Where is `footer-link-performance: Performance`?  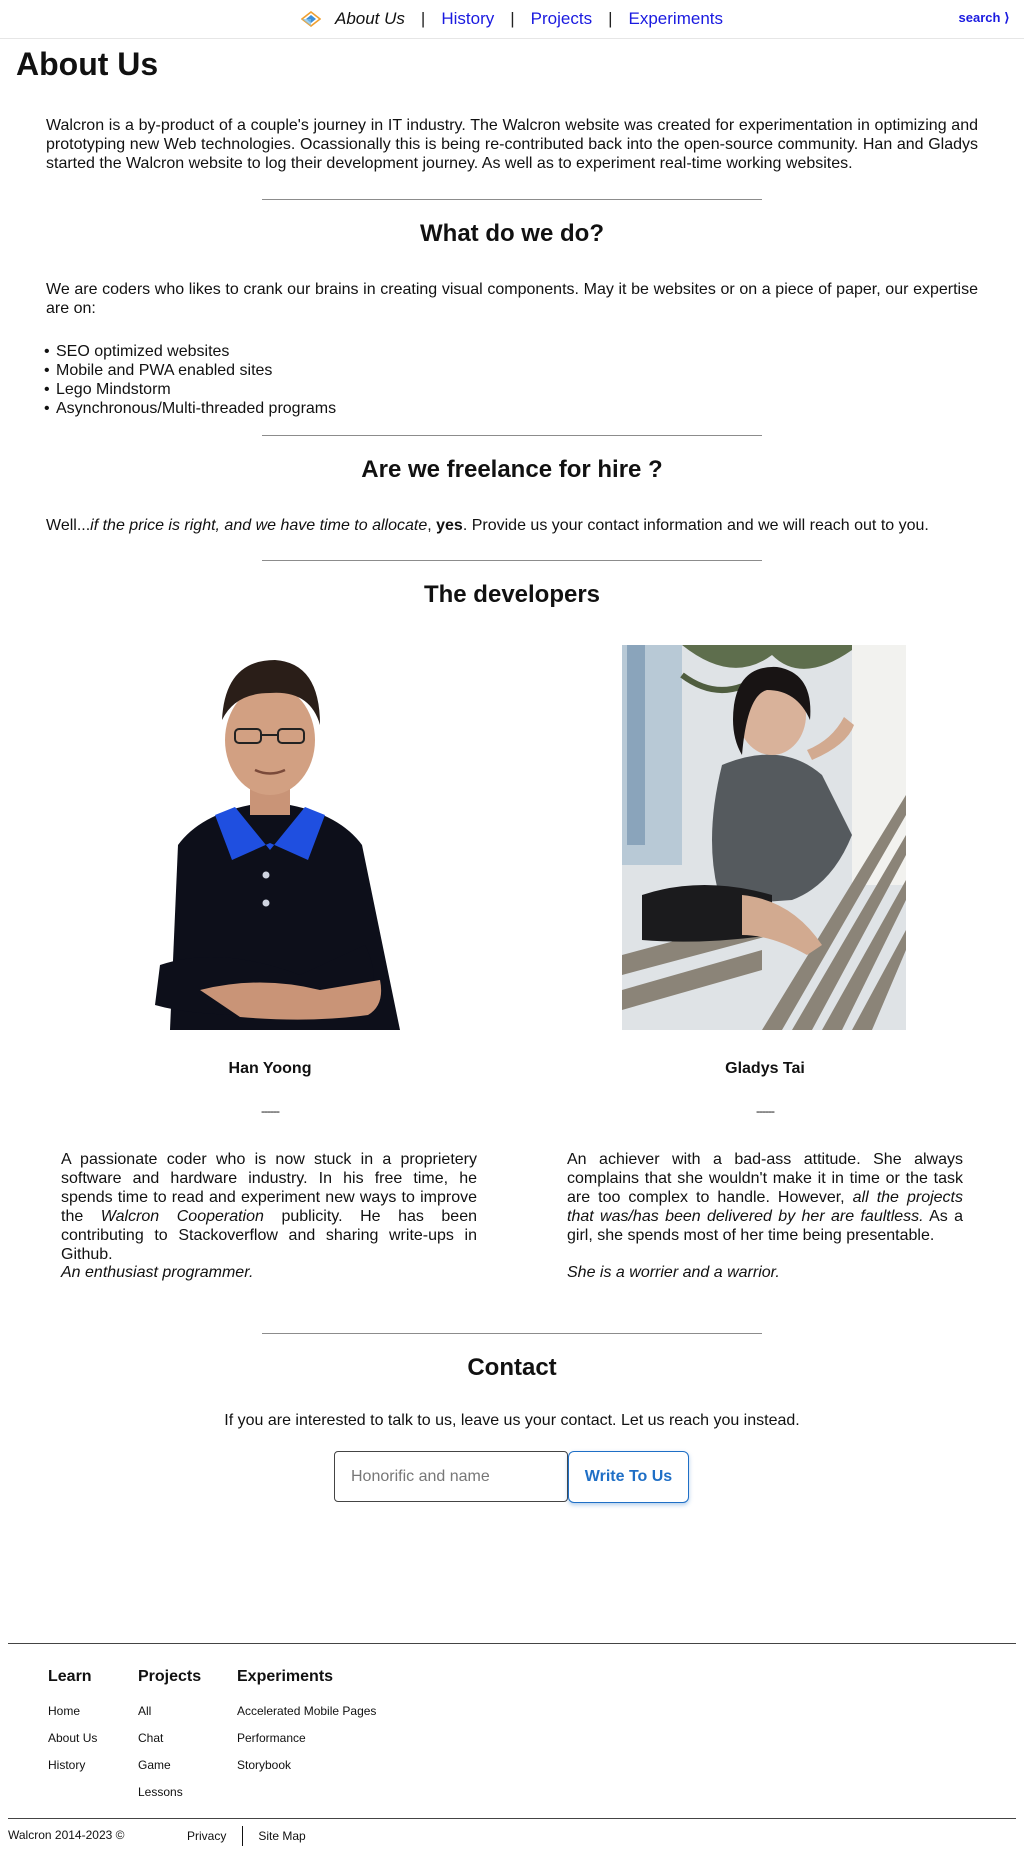
footer-link-performance: Performance is located at coordinates (306, 1738).